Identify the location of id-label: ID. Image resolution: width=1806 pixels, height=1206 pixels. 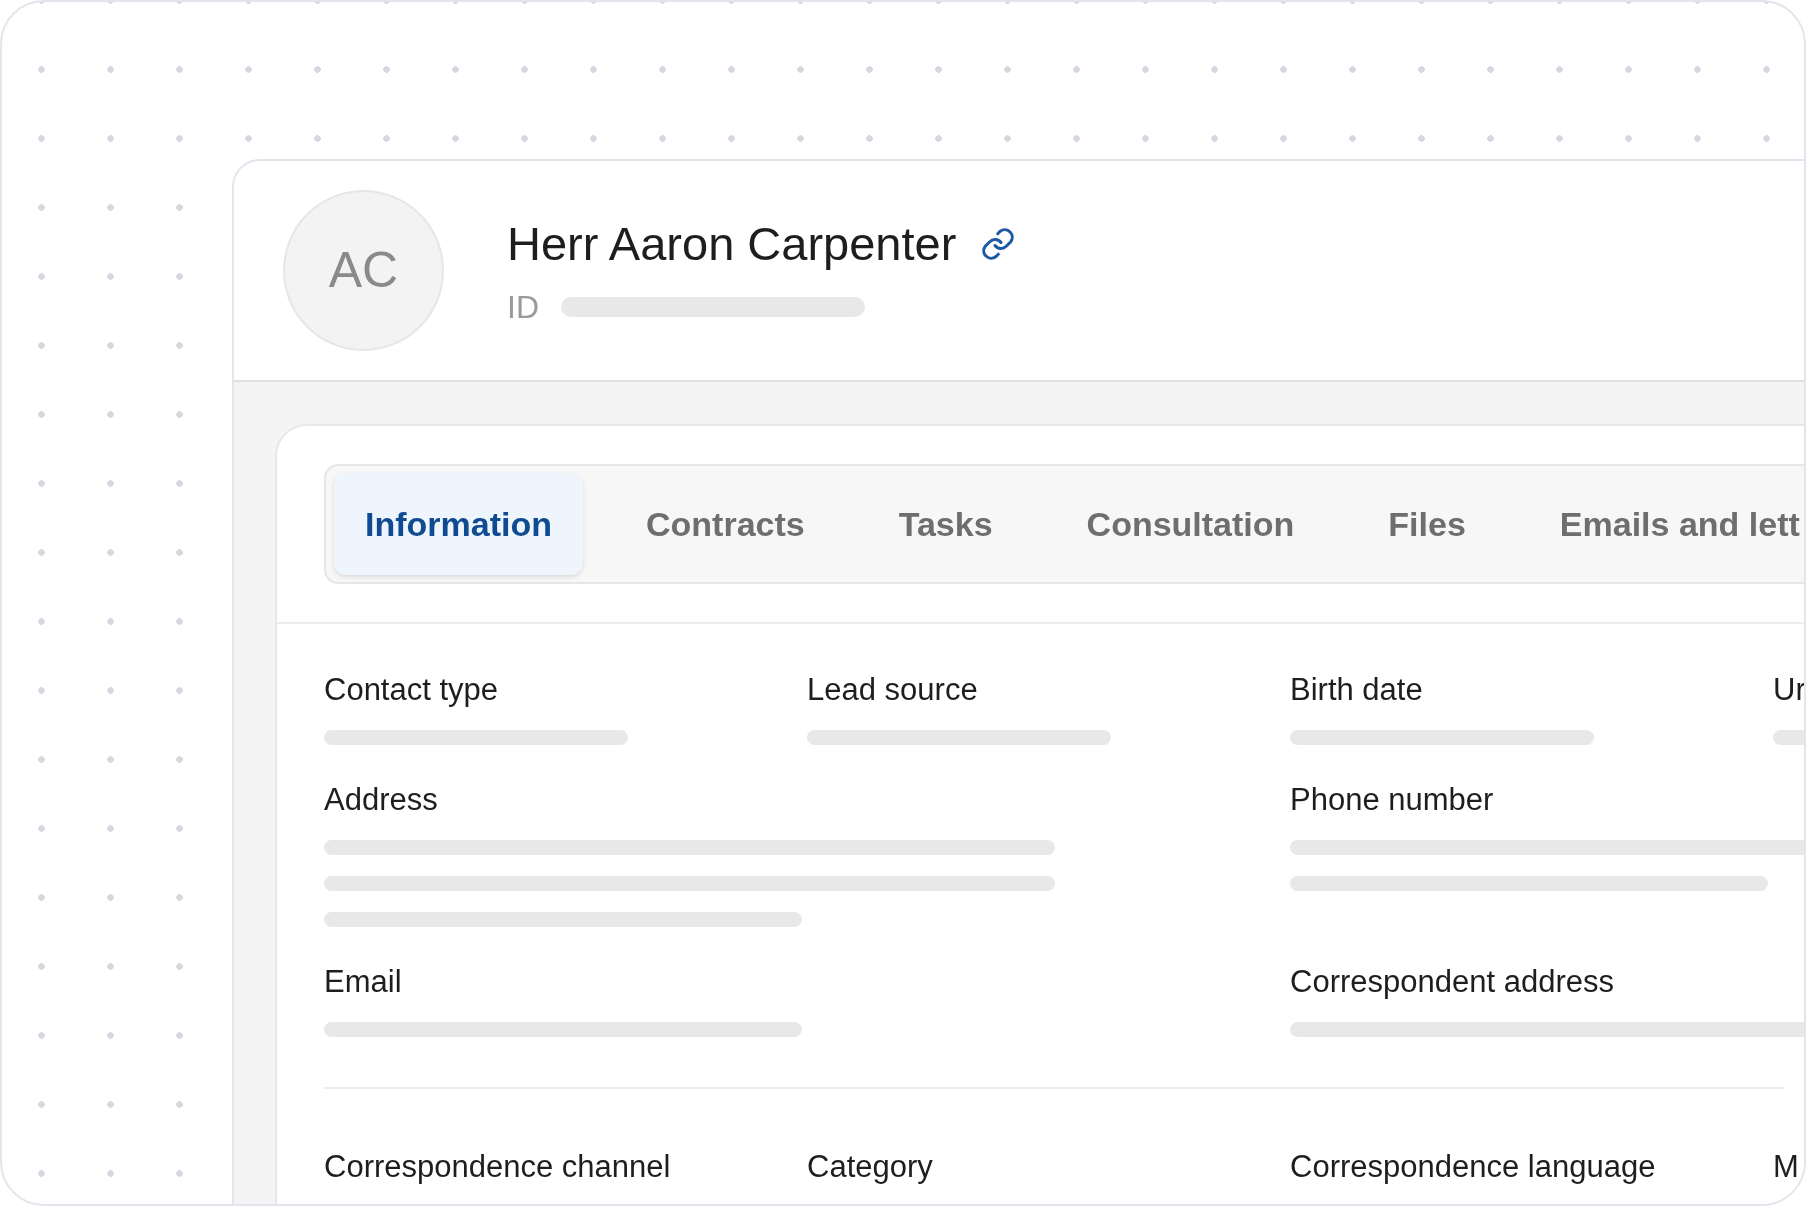
(523, 307).